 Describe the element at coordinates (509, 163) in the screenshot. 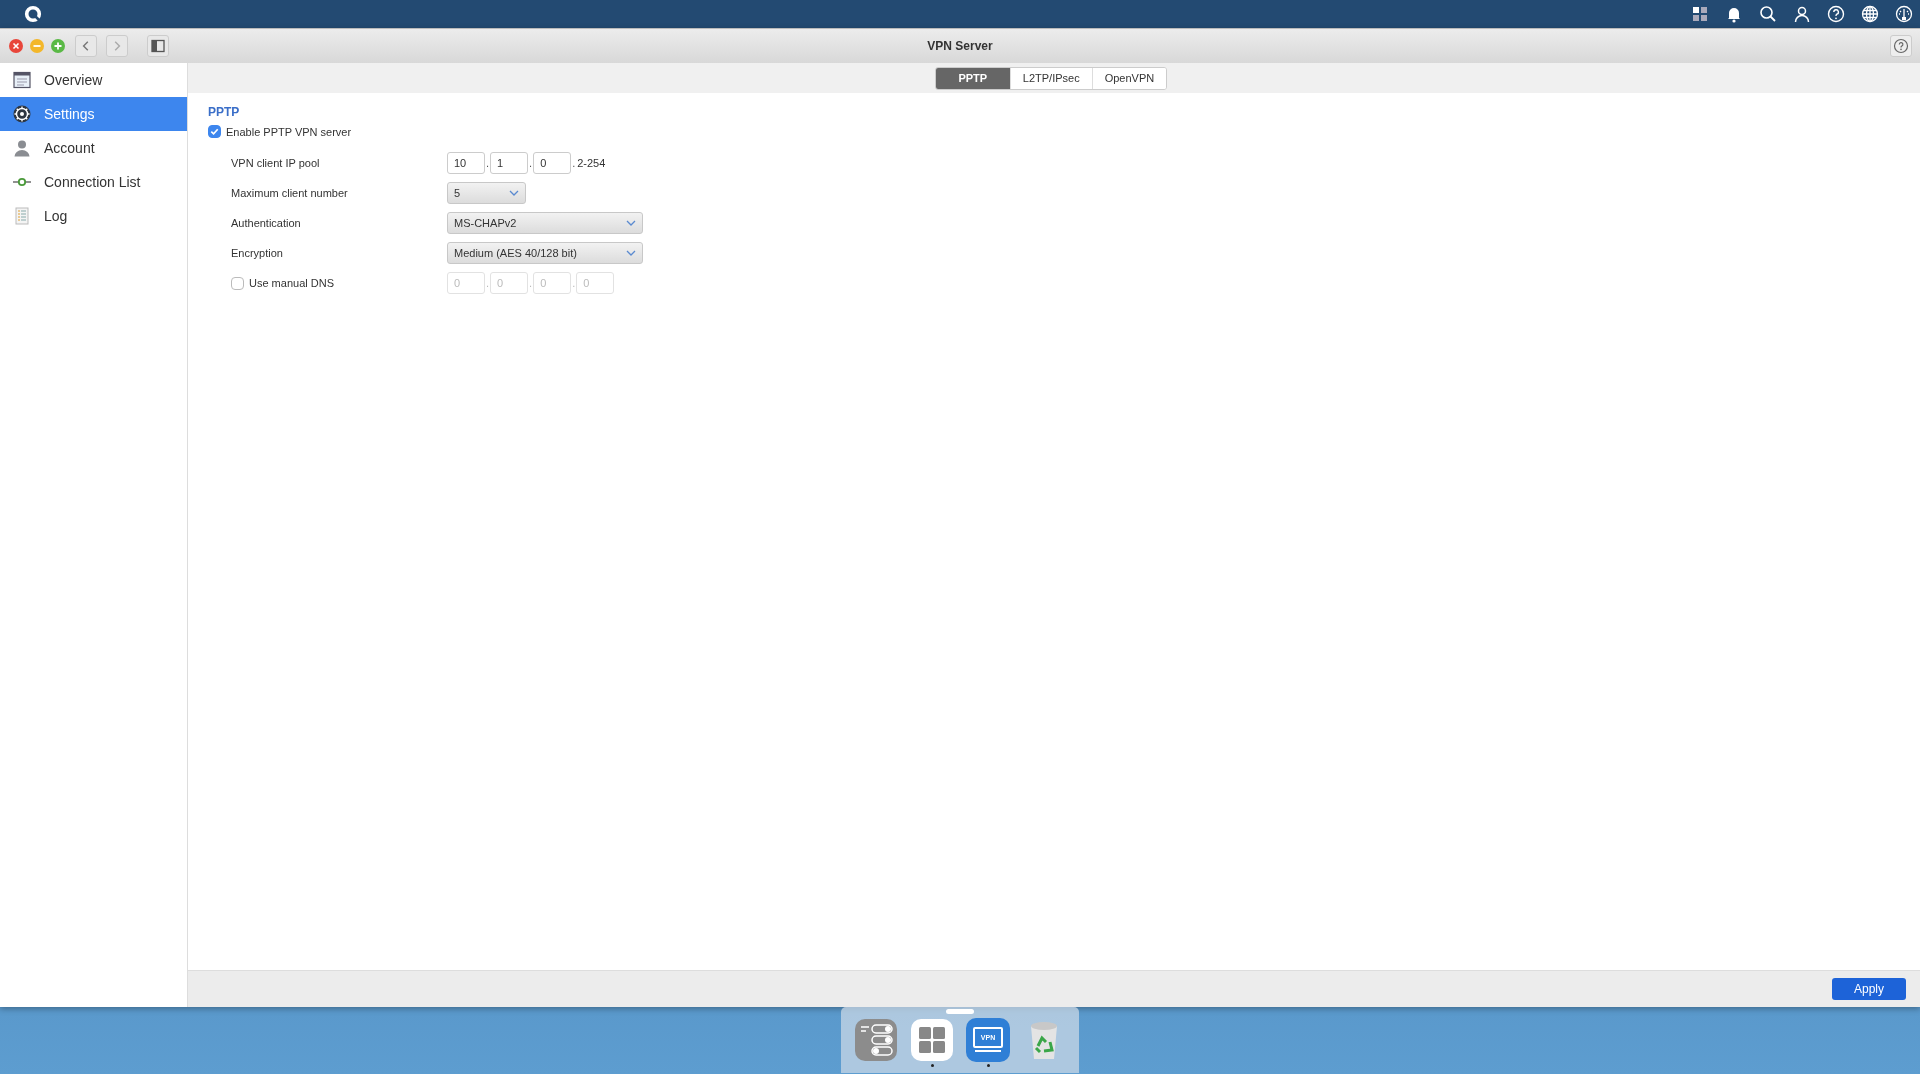

I see `ip-octet-field: 1` at that location.